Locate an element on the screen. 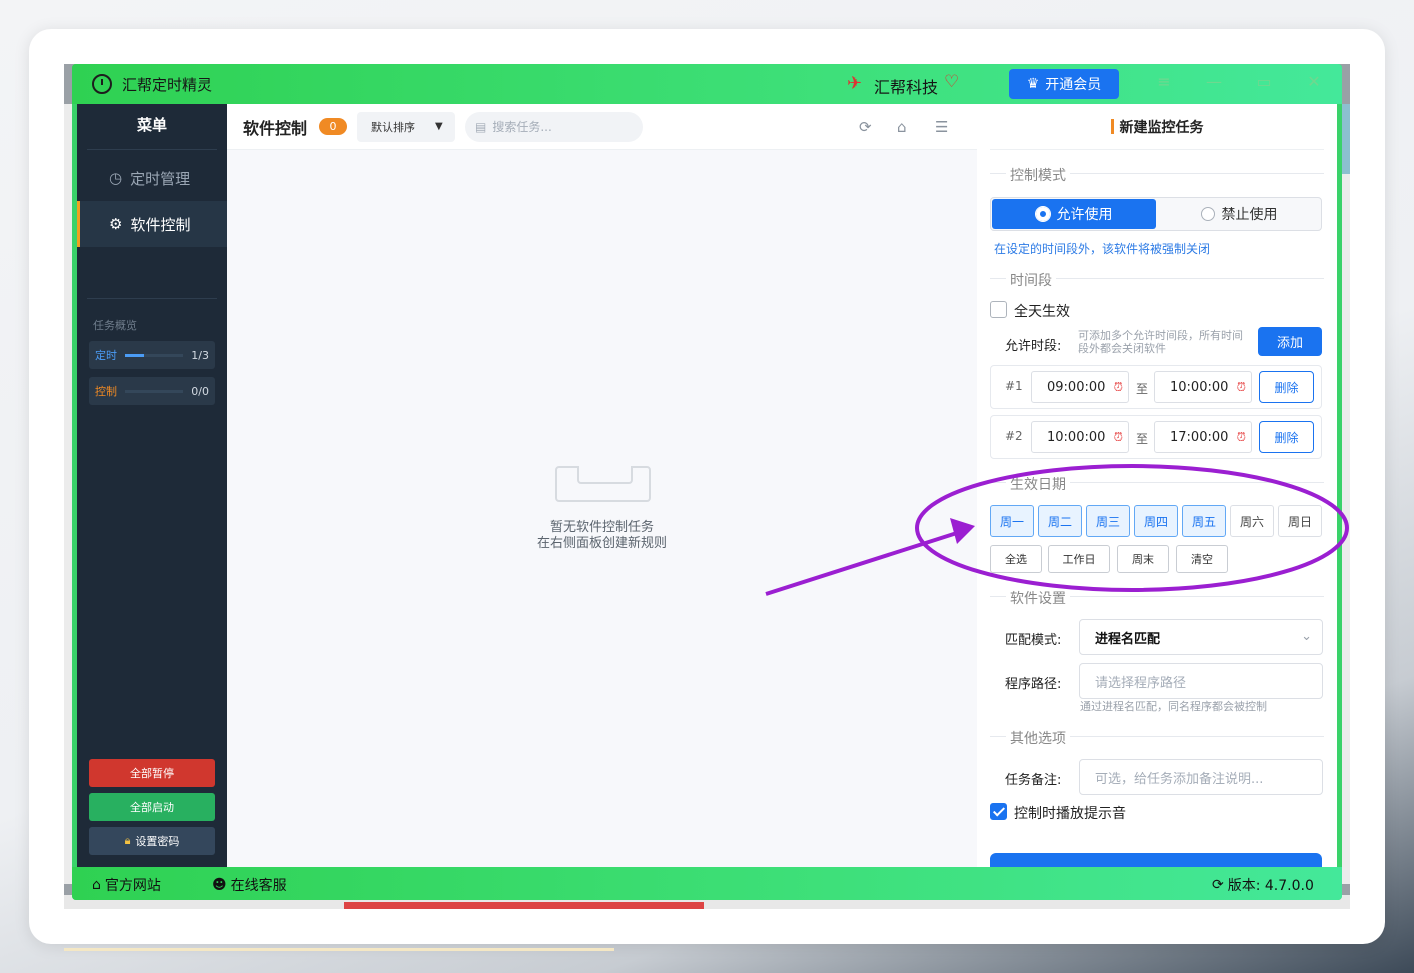 The height and width of the screenshot is (973, 1414). alarm-clock-icon is located at coordinates (102, 84).